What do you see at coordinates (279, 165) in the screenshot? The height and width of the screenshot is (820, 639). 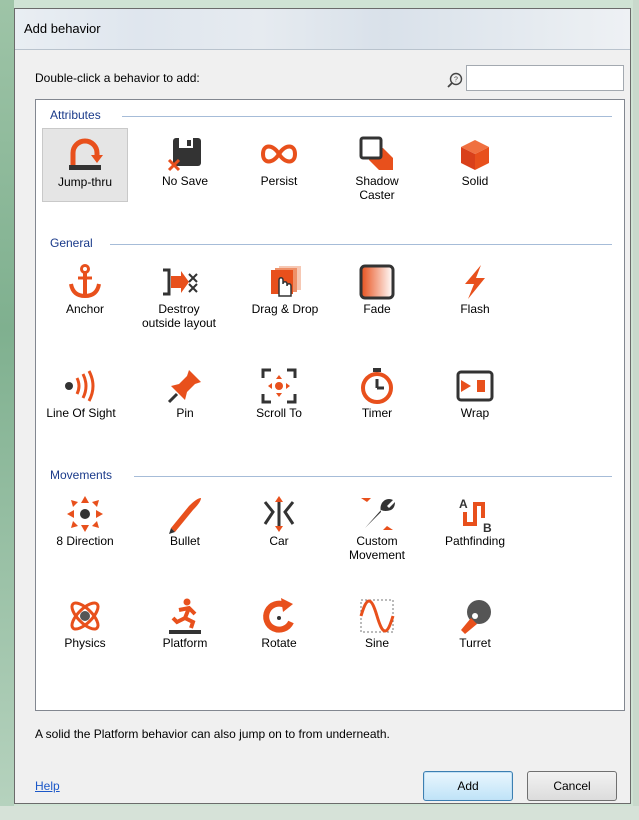 I see `behavior-item-persist: Persist` at bounding box center [279, 165].